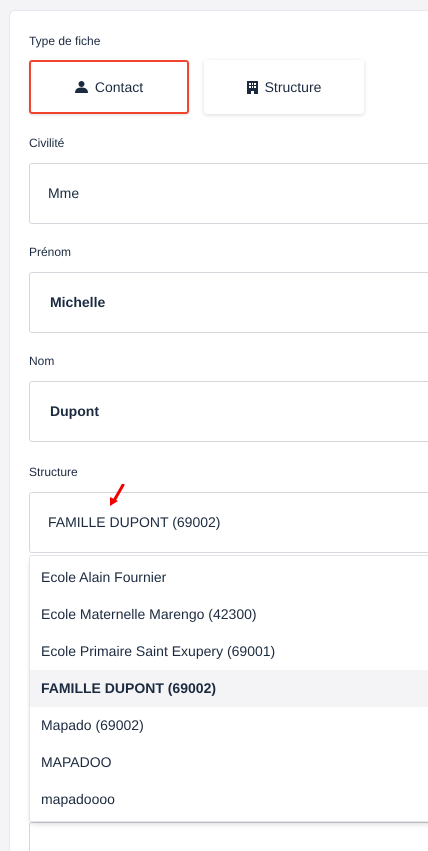  What do you see at coordinates (229, 651) in the screenshot?
I see `dropdown-option: Ecole Primaire Saint Exupery (69001)` at bounding box center [229, 651].